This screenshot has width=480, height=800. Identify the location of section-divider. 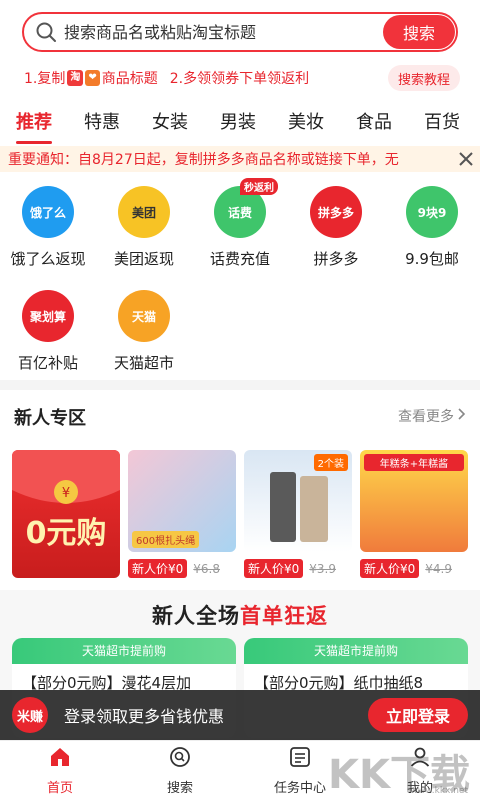
(240, 385).